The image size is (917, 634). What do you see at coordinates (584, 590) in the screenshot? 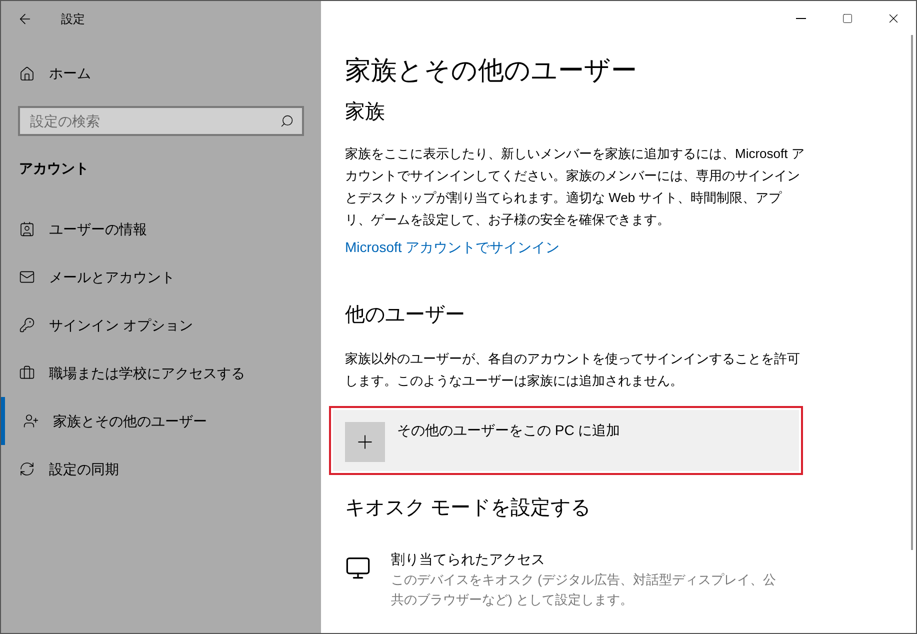
I see `item-description: このデバイスをキオスク (デジタル広告、対話型ディスプレイ、公共のブラウザーなど) として設定します。` at bounding box center [584, 590].